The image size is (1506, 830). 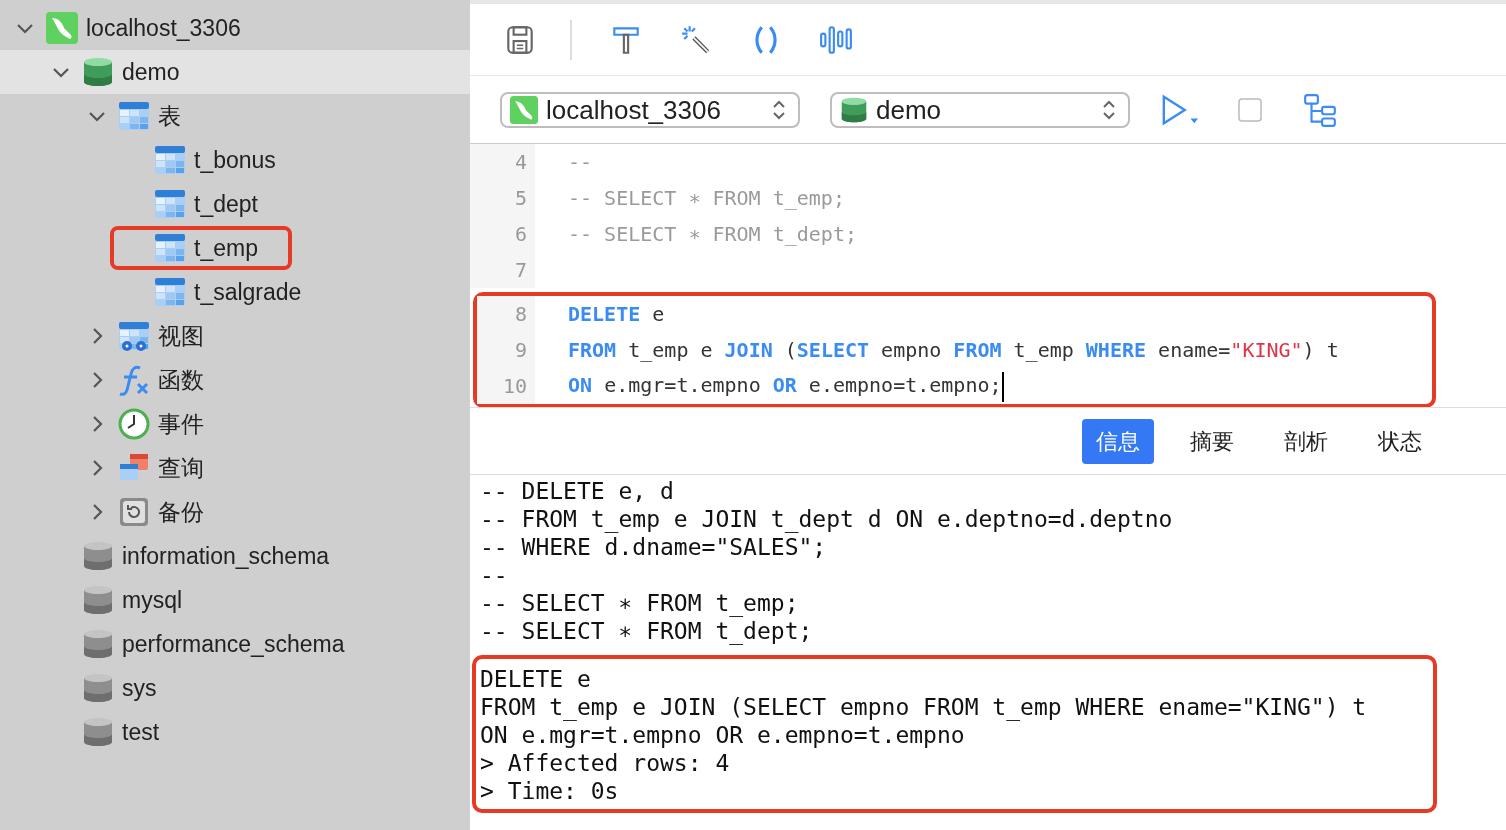 What do you see at coordinates (1250, 109) in the screenshot?
I see `checkbox-icon` at bounding box center [1250, 109].